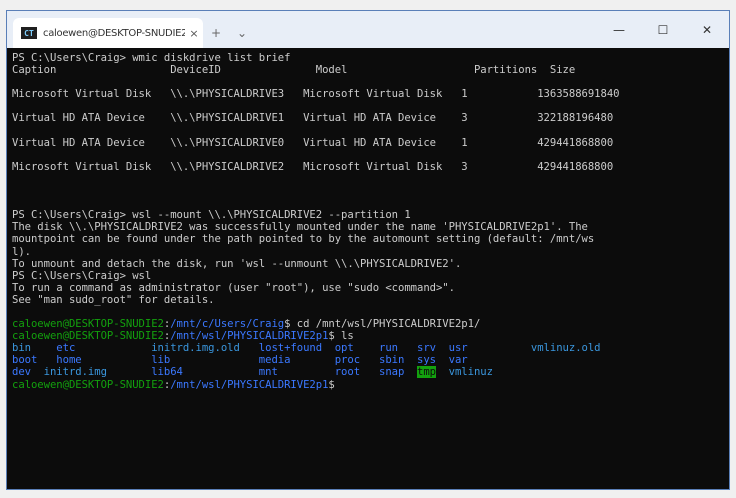 The height and width of the screenshot is (498, 736). I want to click on ls-entry: initrd.img.old, so click(195, 348).